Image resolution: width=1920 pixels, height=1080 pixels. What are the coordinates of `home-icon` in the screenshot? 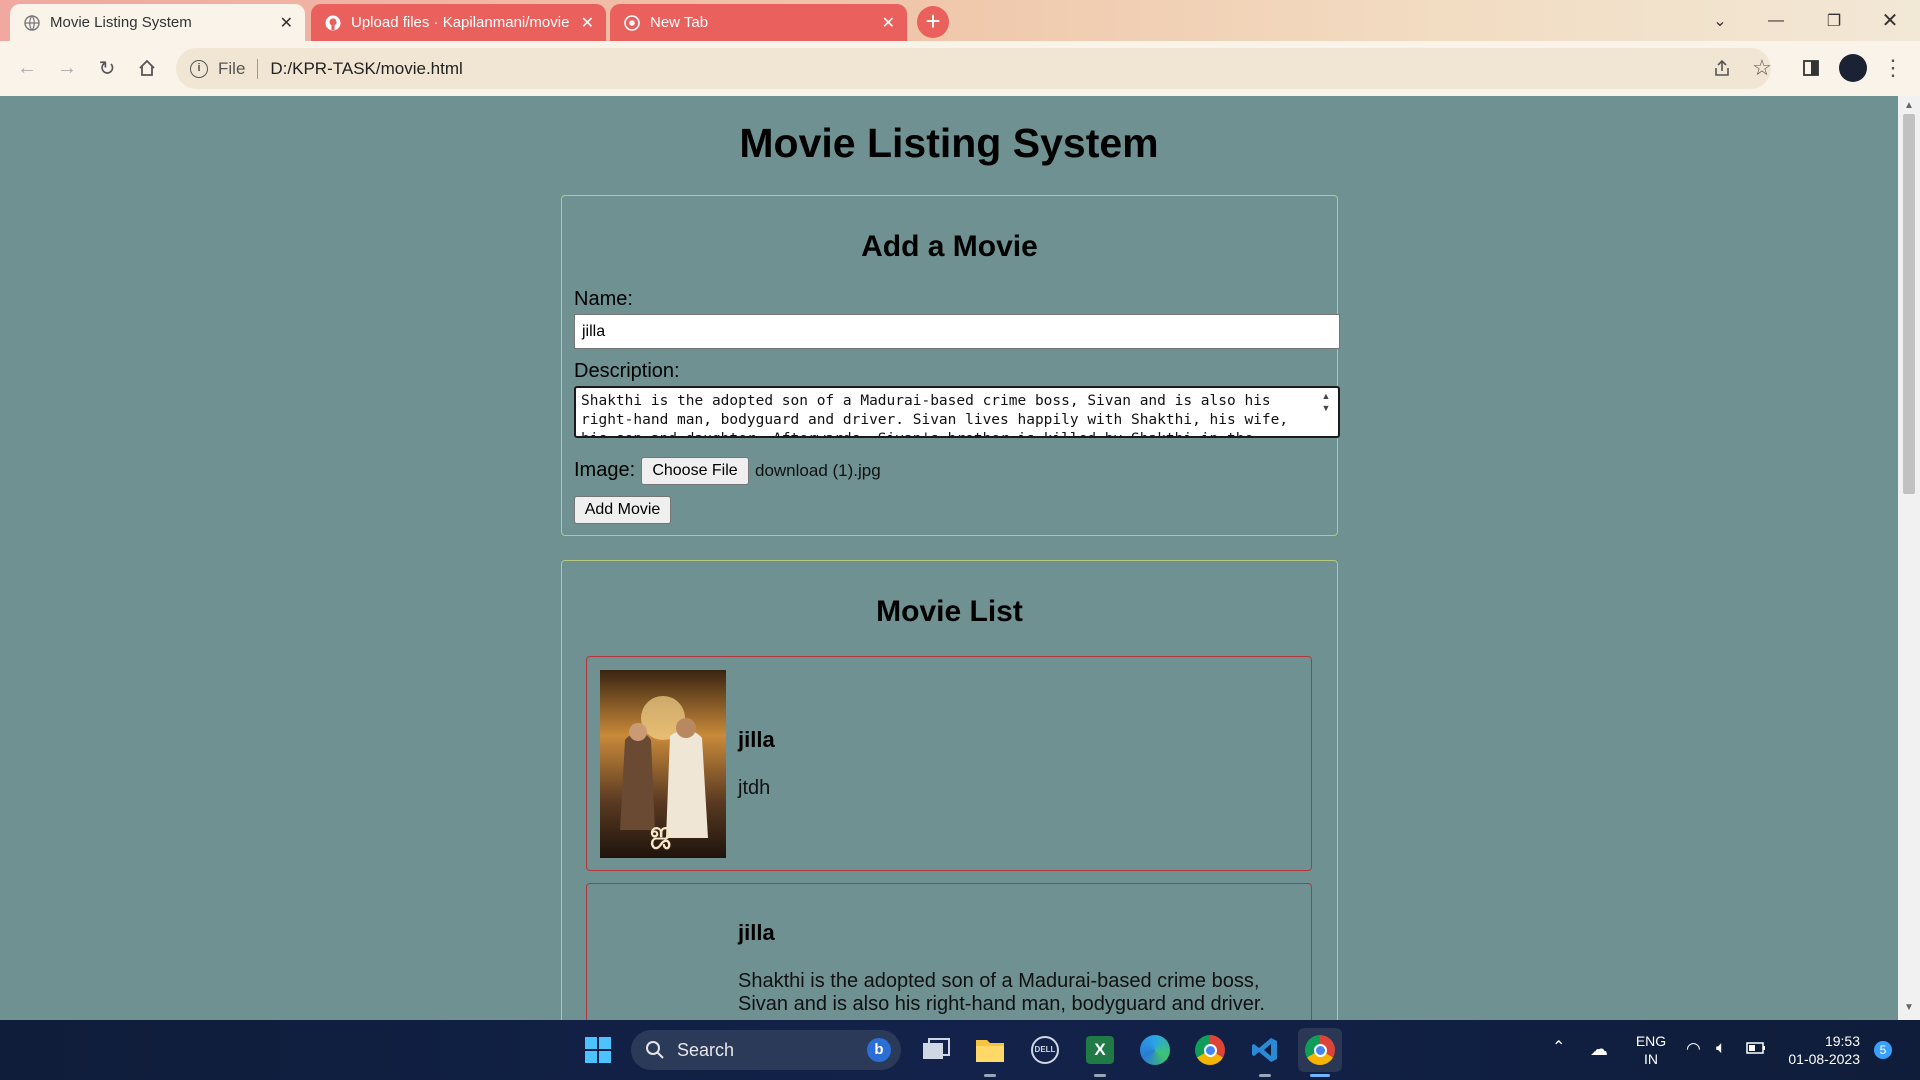 It's located at (147, 68).